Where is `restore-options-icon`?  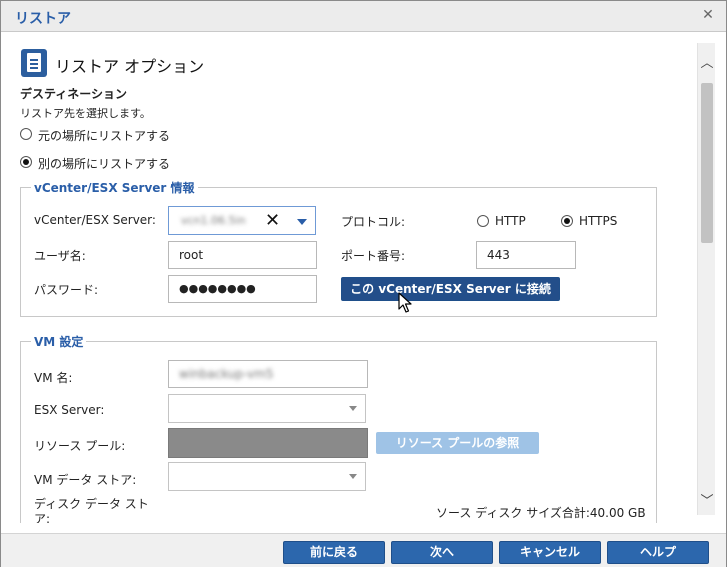
restore-options-icon is located at coordinates (34, 63).